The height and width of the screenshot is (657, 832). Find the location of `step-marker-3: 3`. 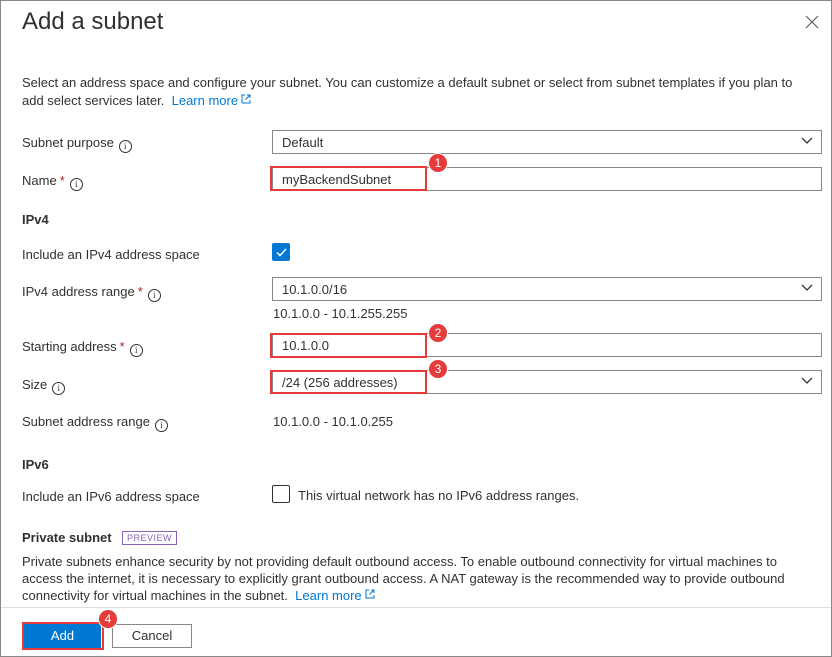

step-marker-3: 3 is located at coordinates (438, 369).